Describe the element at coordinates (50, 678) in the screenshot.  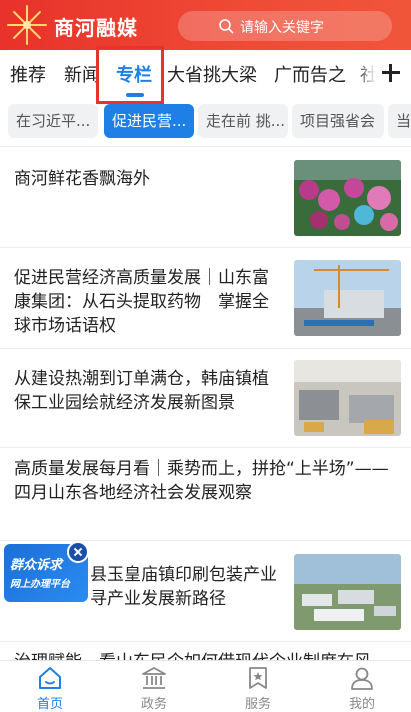
I see `home-icon` at that location.